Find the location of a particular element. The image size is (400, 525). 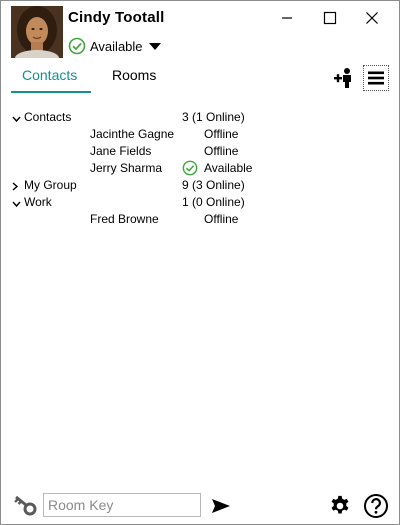

group-row-work: Work 1 (0 Online) is located at coordinates (200, 202).